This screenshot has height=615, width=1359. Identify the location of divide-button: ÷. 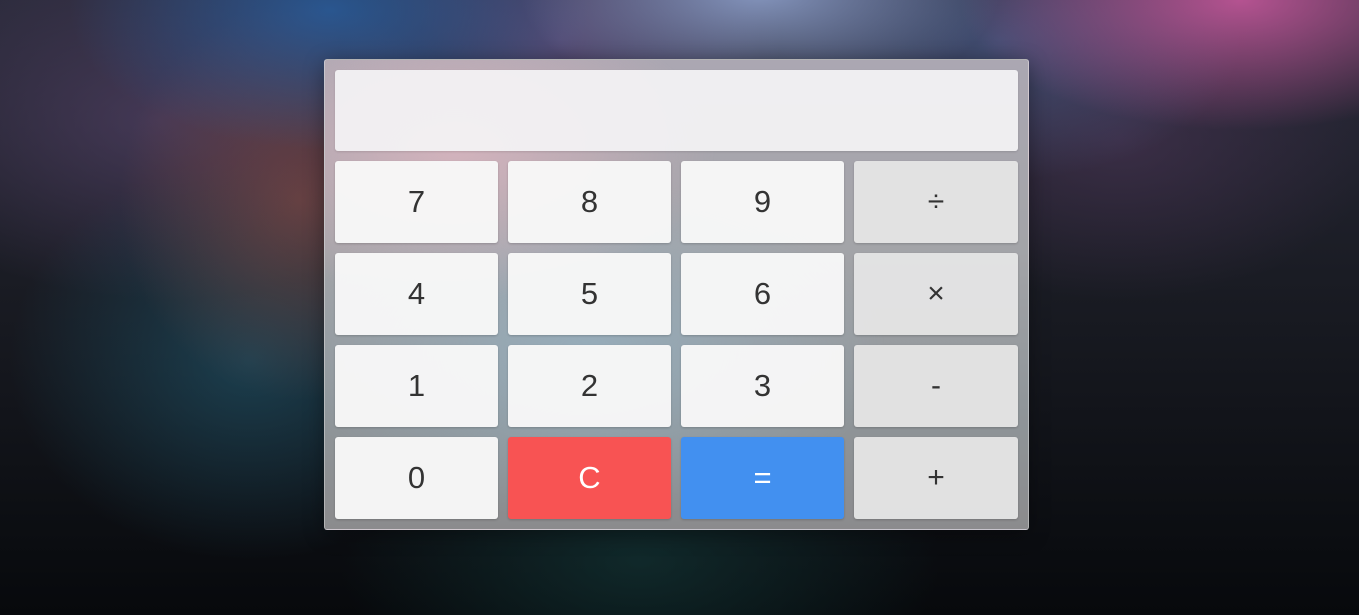
(936, 202).